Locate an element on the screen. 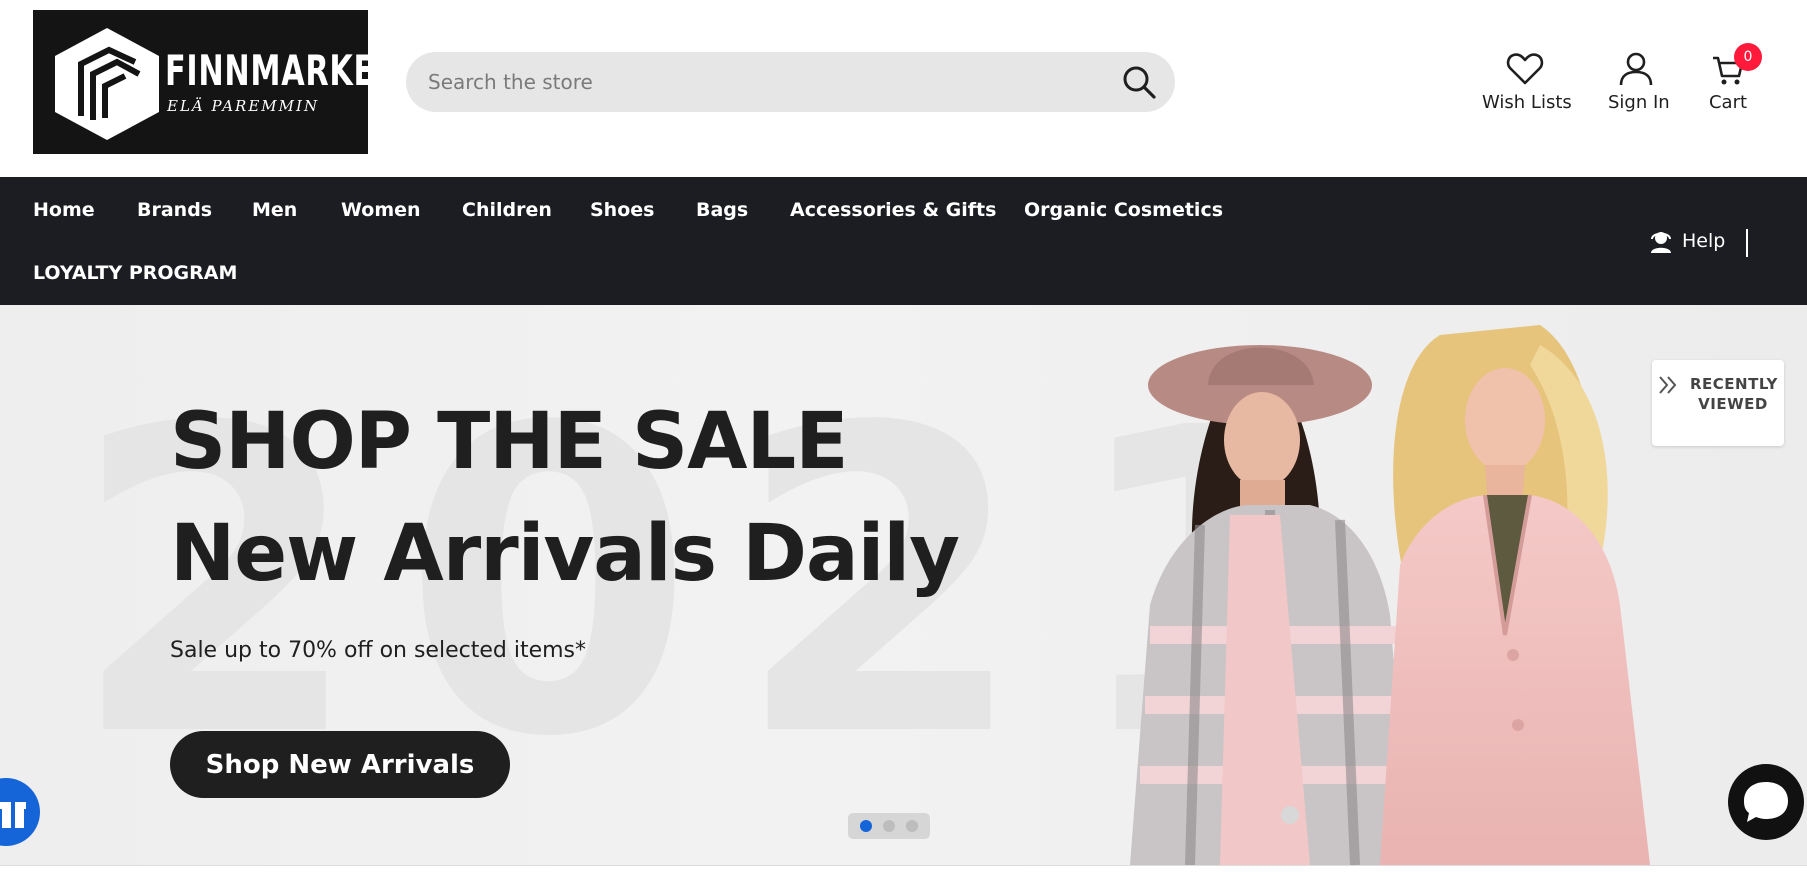  carousel-dots is located at coordinates (889, 826).